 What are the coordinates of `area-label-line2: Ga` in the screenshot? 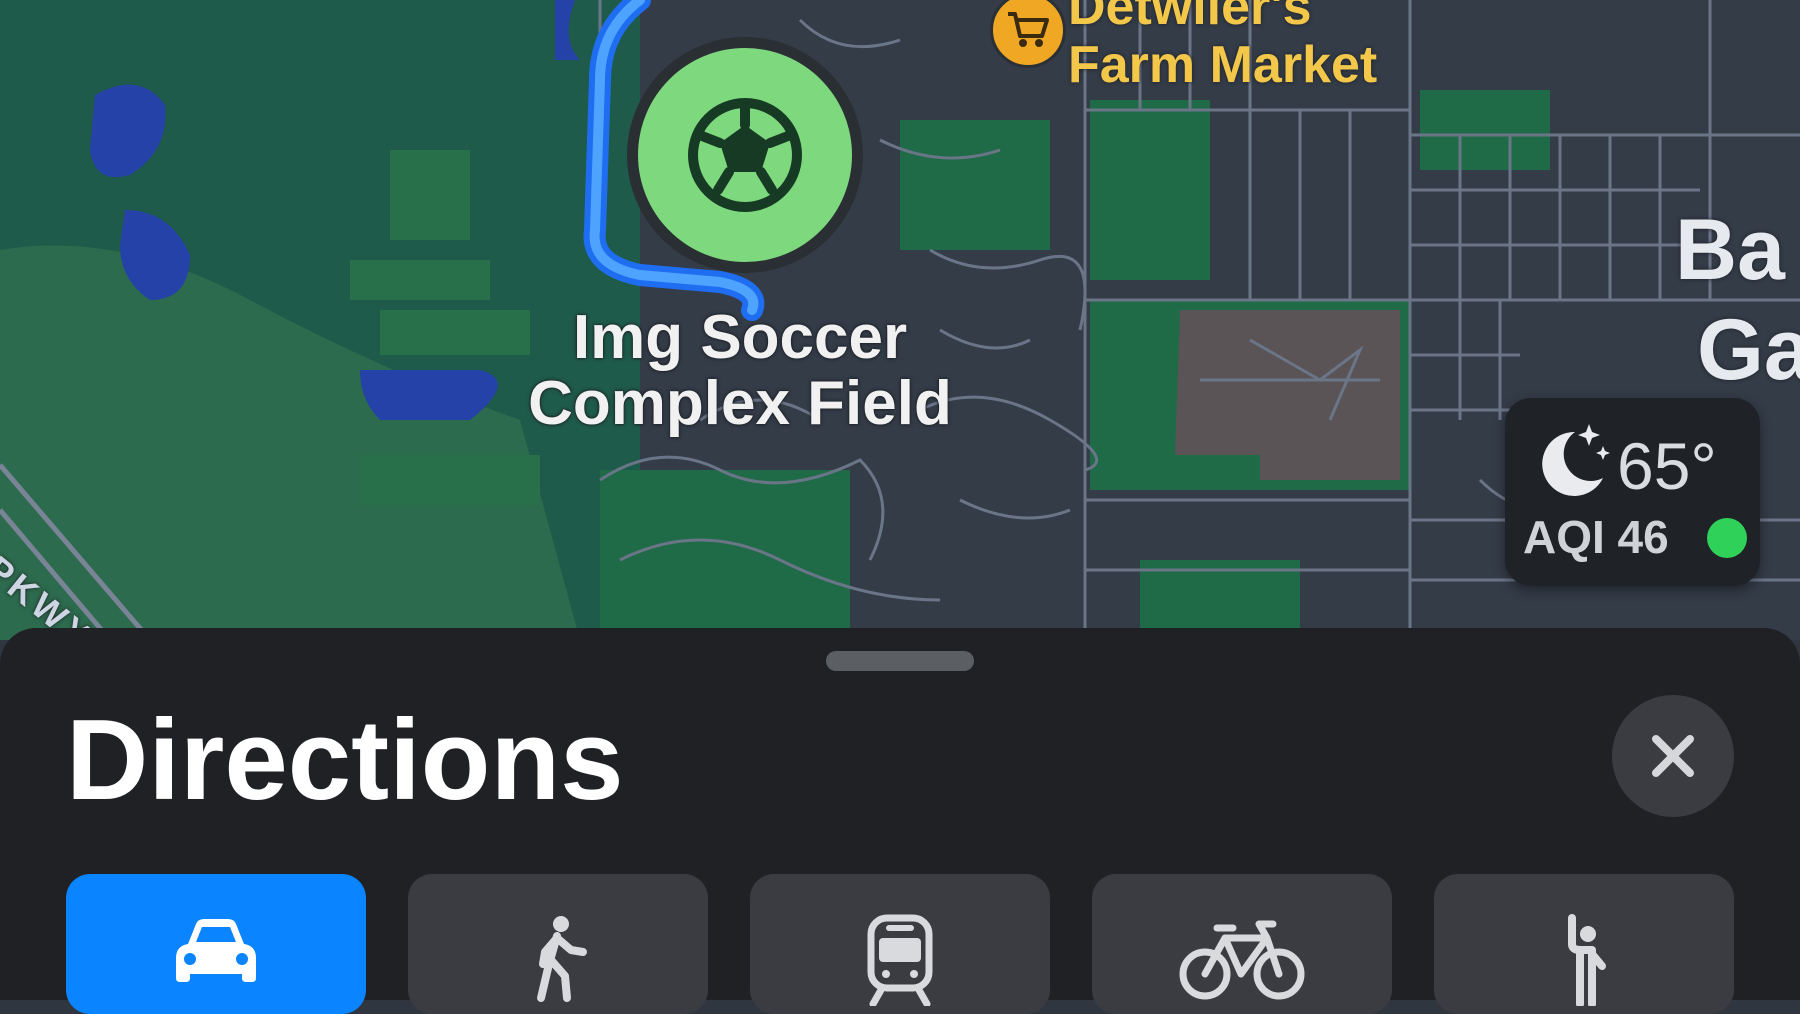 It's located at (1748, 350).